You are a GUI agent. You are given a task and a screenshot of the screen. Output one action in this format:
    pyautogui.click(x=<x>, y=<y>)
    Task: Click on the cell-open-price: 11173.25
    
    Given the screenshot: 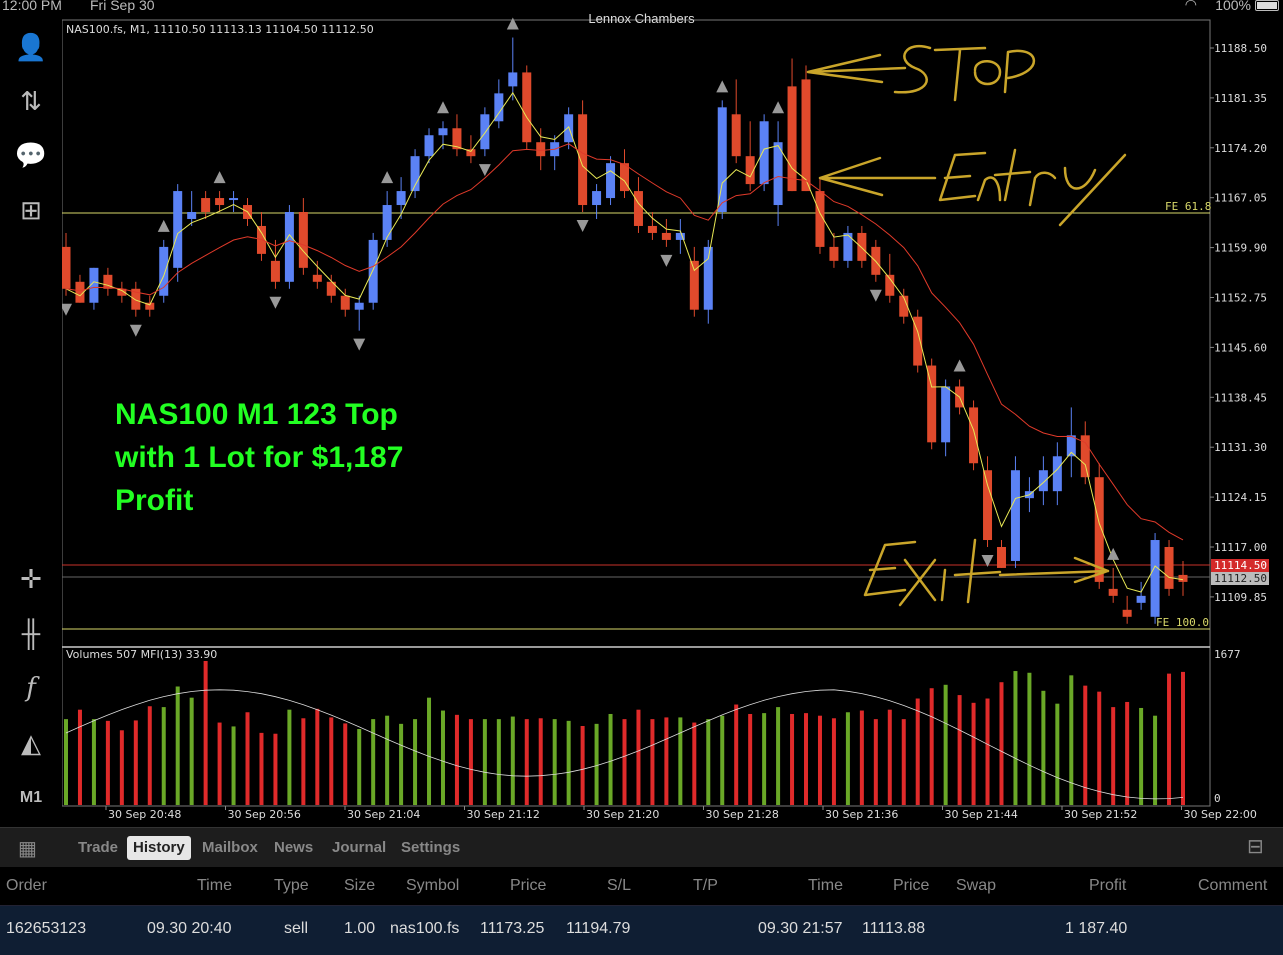 What is the action you would take?
    pyautogui.click(x=512, y=928)
    